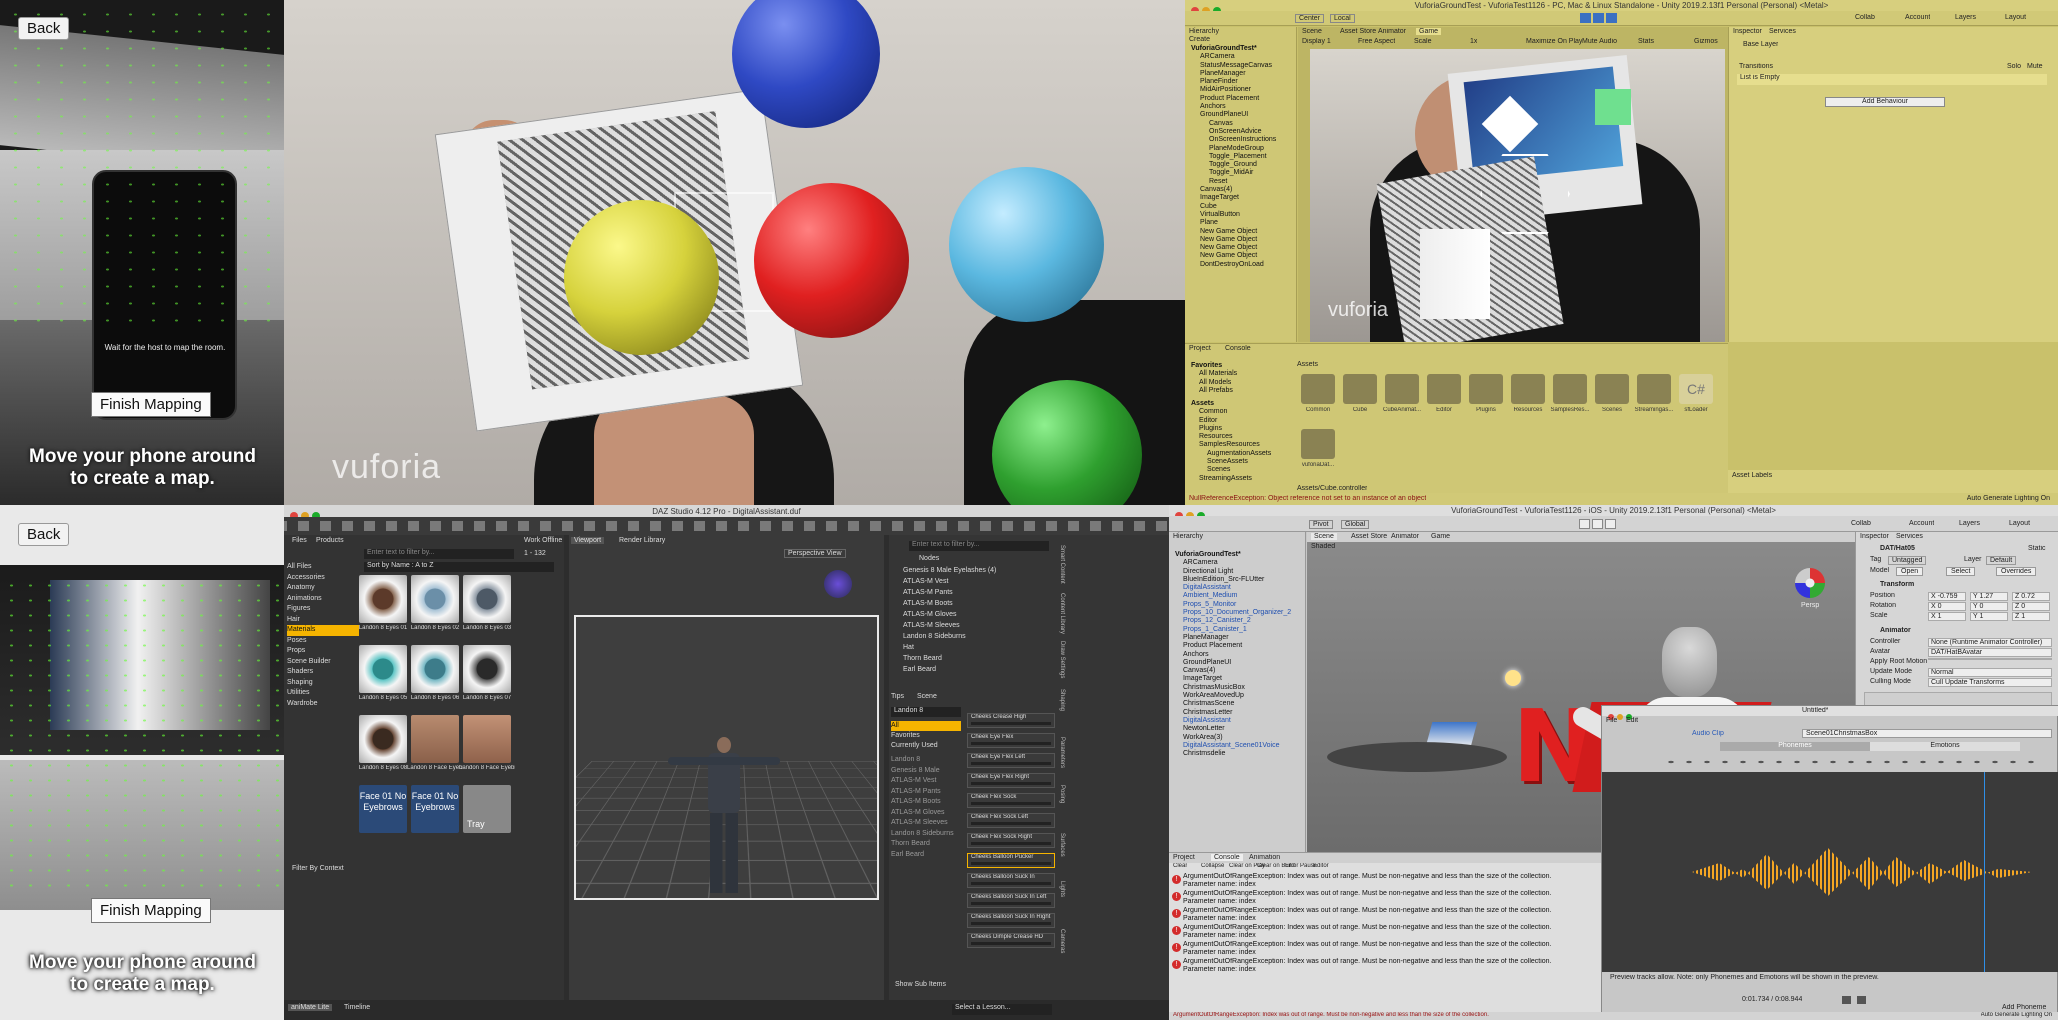 The height and width of the screenshot is (1020, 2058). I want to click on hierarchy-item: Ambient_Medium, so click(1240, 596).